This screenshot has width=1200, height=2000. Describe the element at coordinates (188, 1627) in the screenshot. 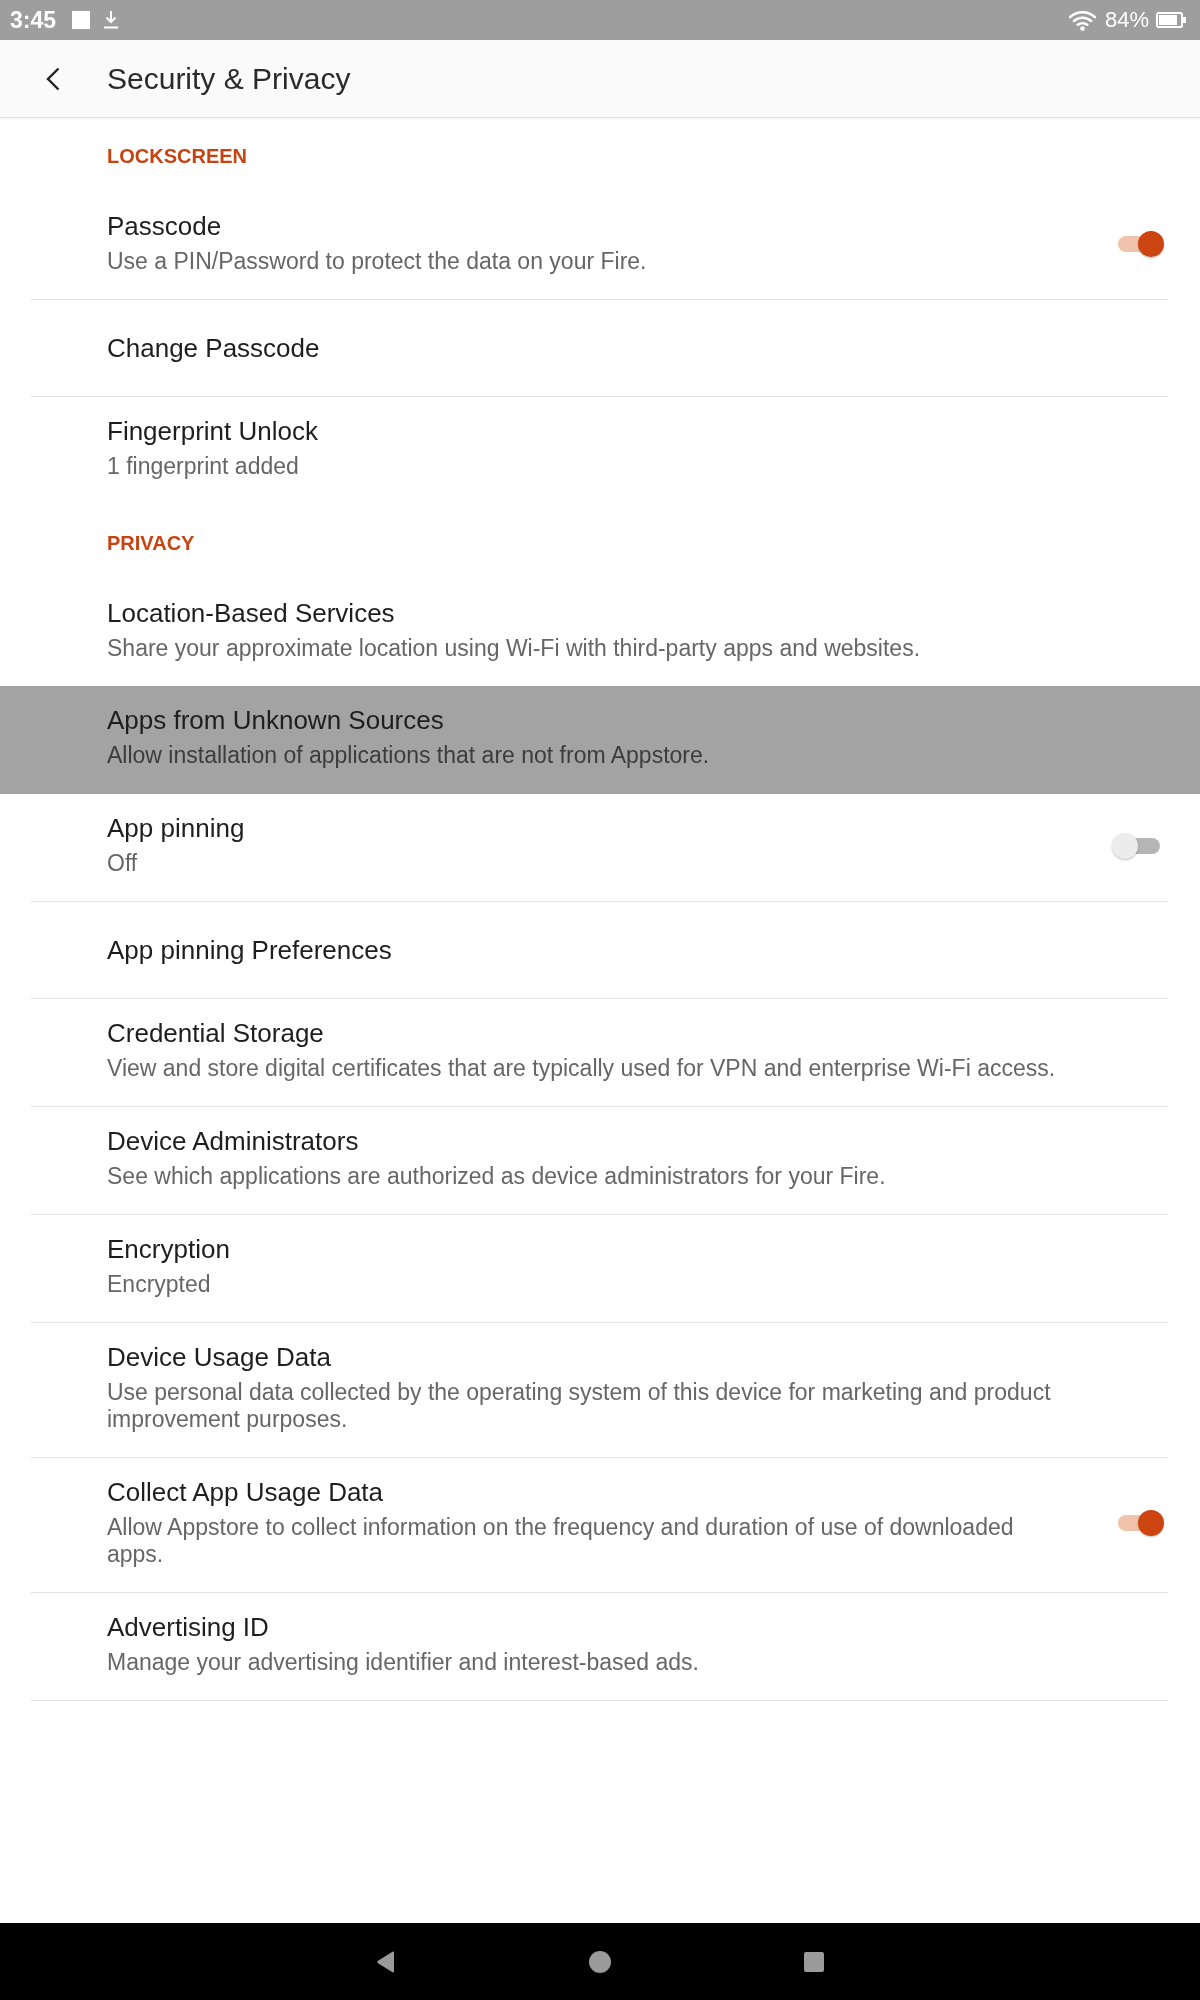

I see `setting-title: Advertising ID` at that location.